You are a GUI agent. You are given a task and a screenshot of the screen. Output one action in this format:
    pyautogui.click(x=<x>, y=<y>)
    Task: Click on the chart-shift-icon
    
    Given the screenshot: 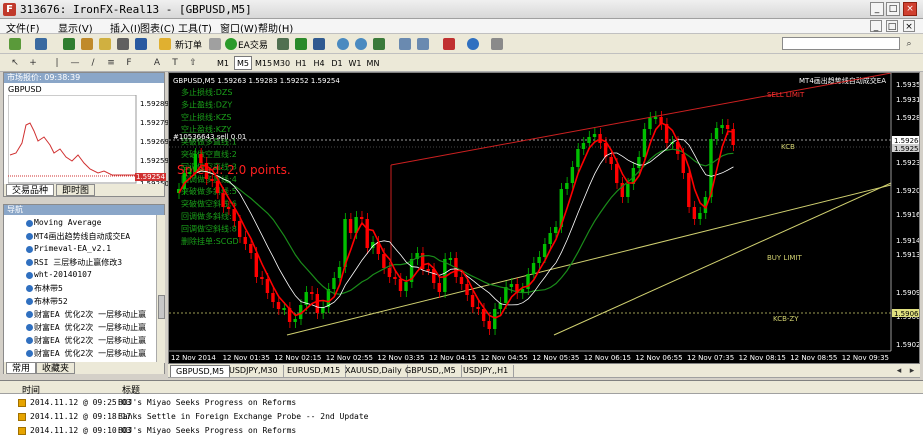 What is the action you would take?
    pyautogui.click(x=405, y=44)
    